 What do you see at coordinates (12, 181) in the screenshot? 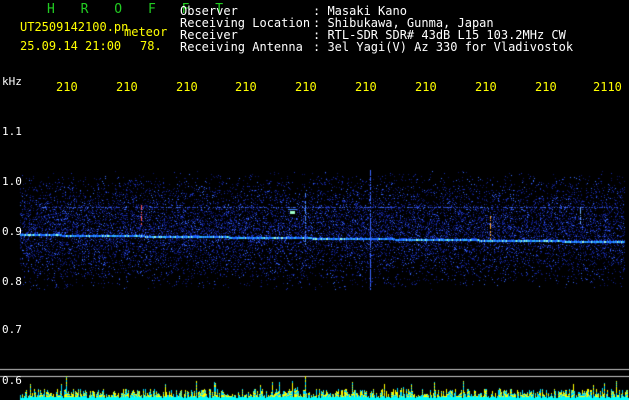
I see `y-tick-label: 1.0` at bounding box center [12, 181].